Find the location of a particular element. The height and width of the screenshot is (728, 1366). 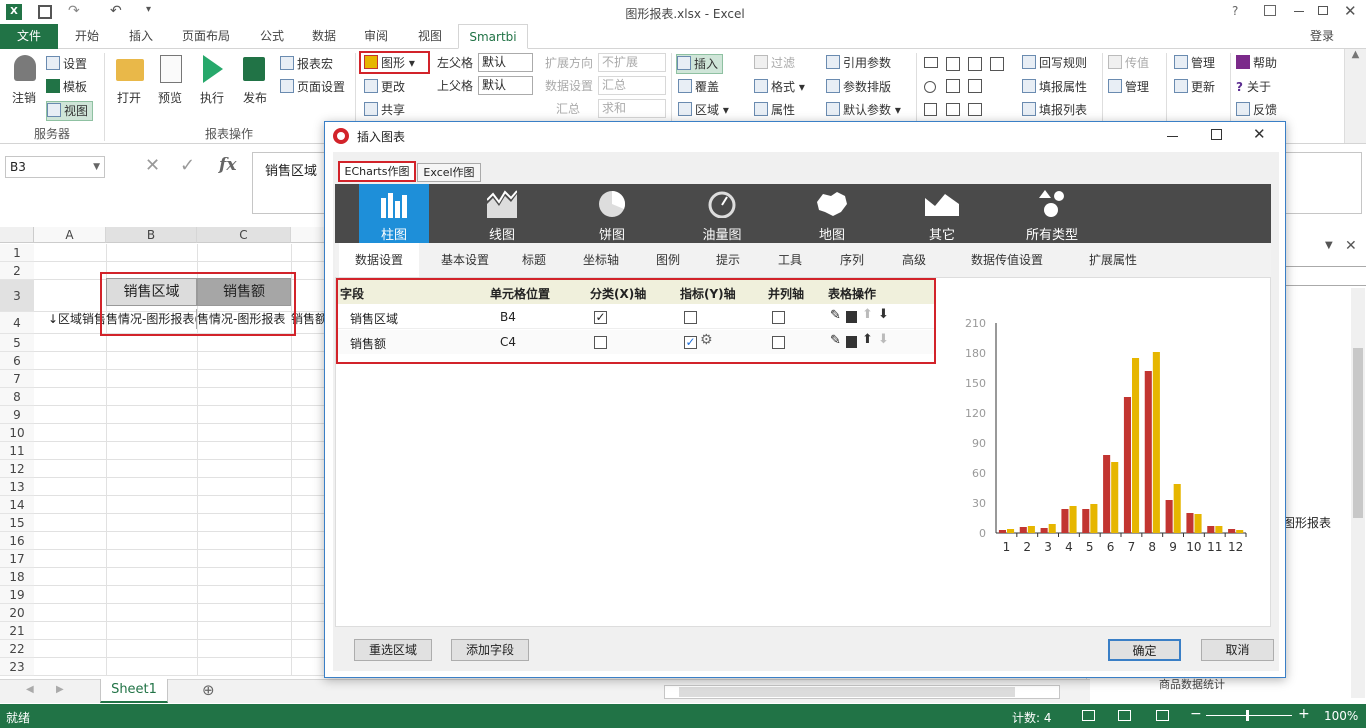

minimize-icon is located at coordinates (1299, 11).